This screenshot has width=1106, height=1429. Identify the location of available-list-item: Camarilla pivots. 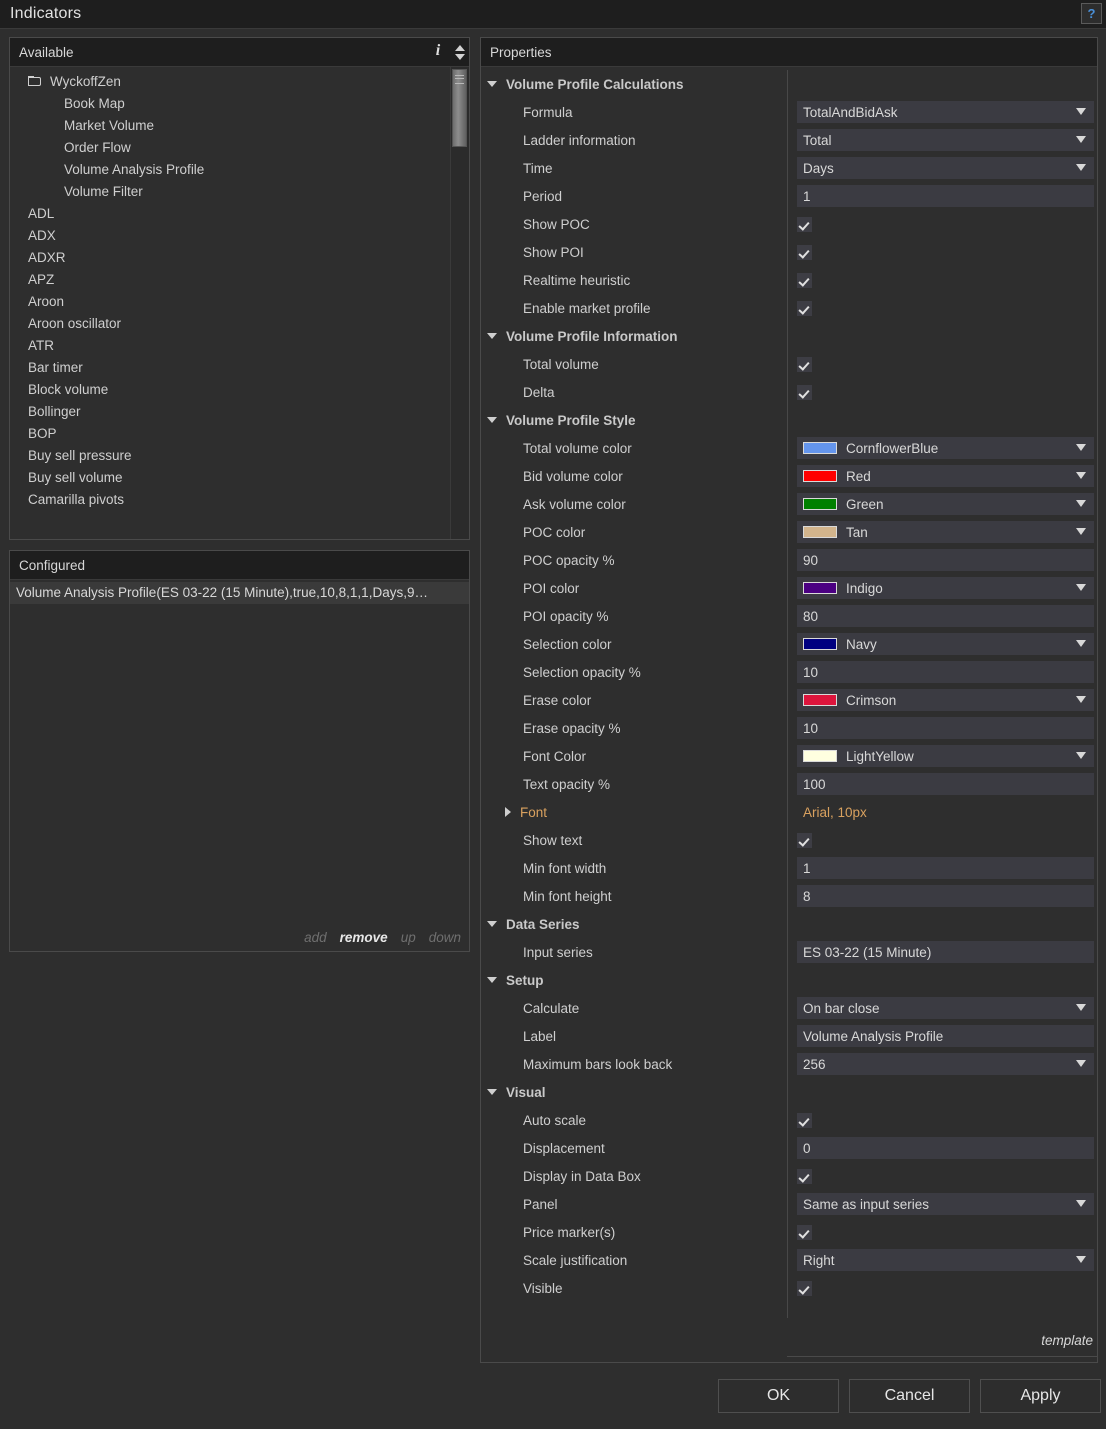
(230, 500).